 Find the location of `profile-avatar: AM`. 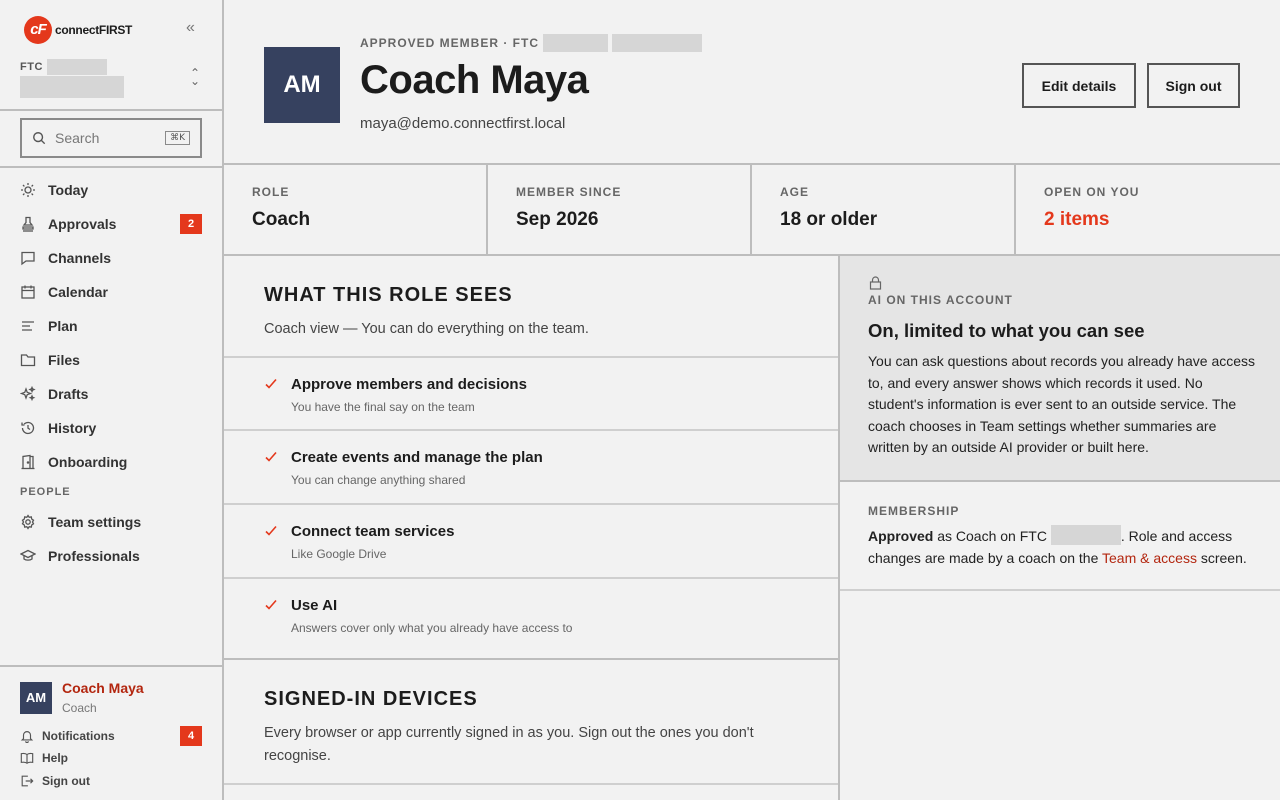

profile-avatar: AM is located at coordinates (302, 85).